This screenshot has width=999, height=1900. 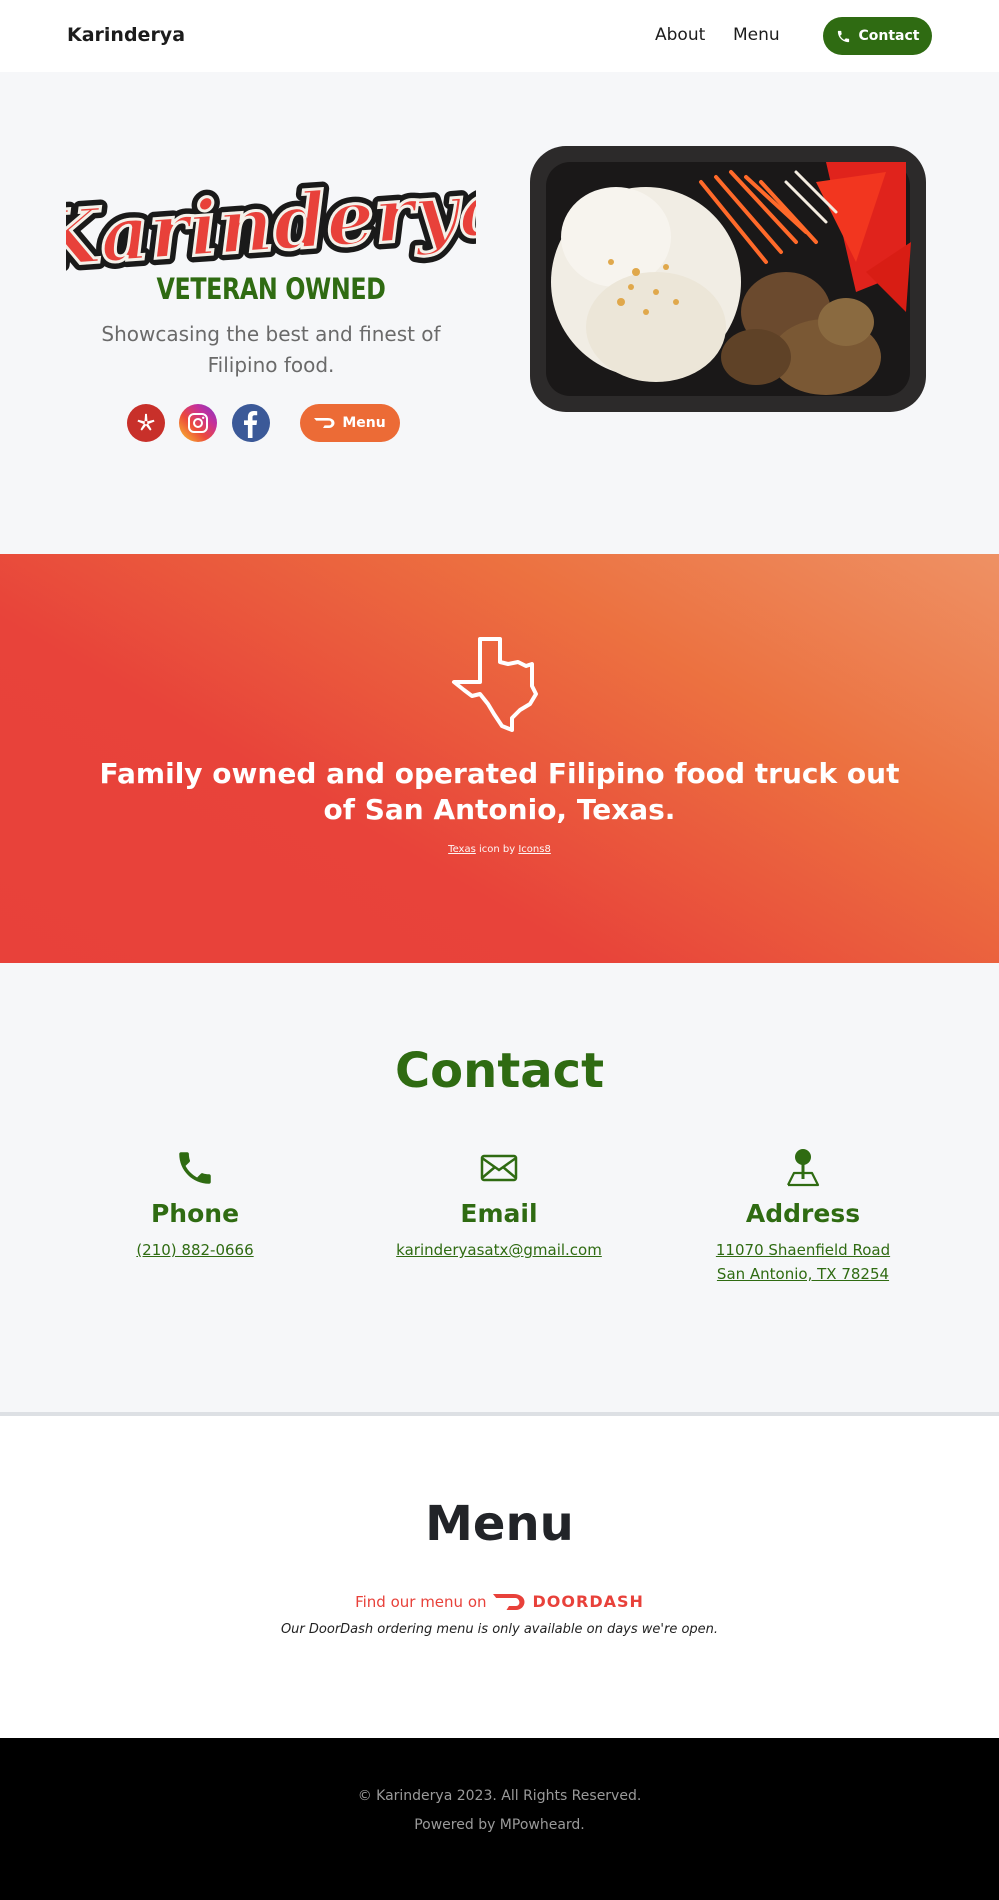 What do you see at coordinates (195, 1250) in the screenshot?
I see `phone-link: (210) 882-0666` at bounding box center [195, 1250].